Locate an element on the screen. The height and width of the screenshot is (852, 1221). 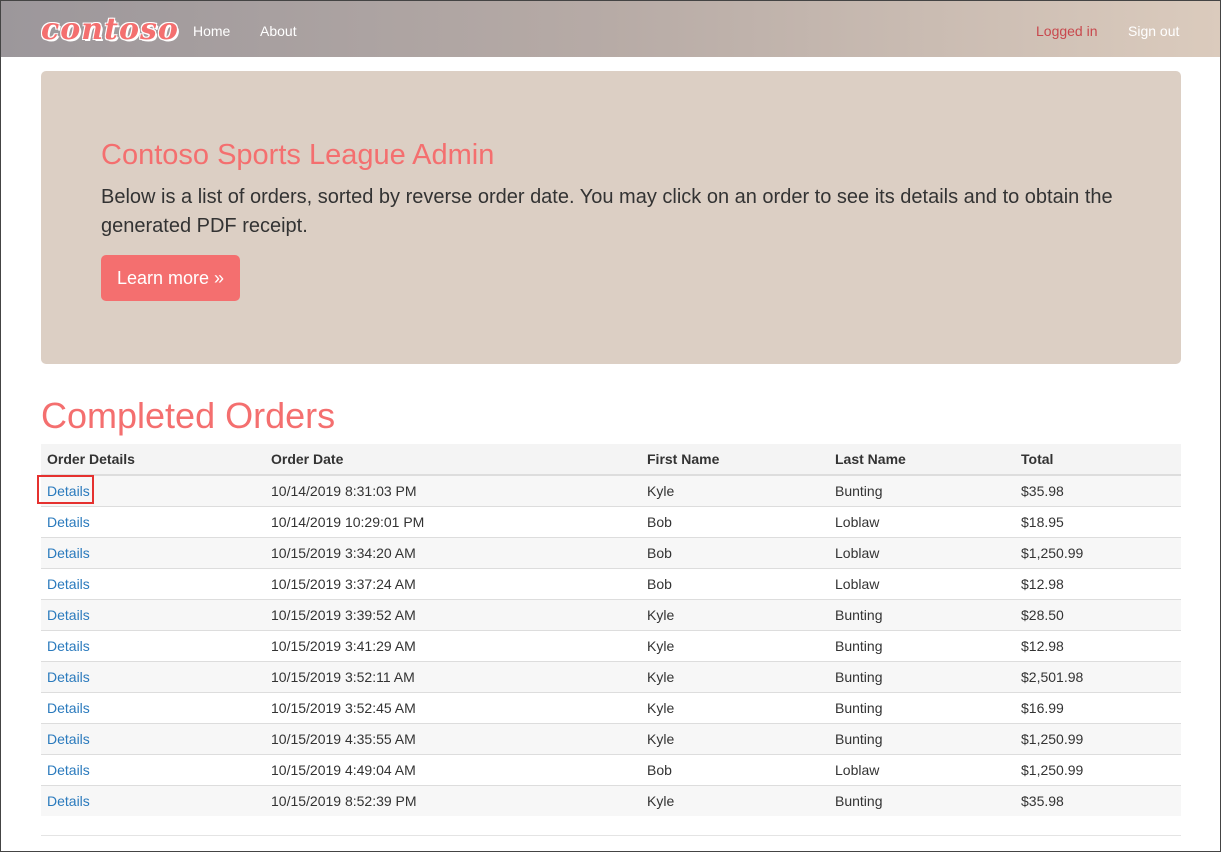
order-date-cell: 10/15/2019 3:34:20 AM is located at coordinates (453, 553).